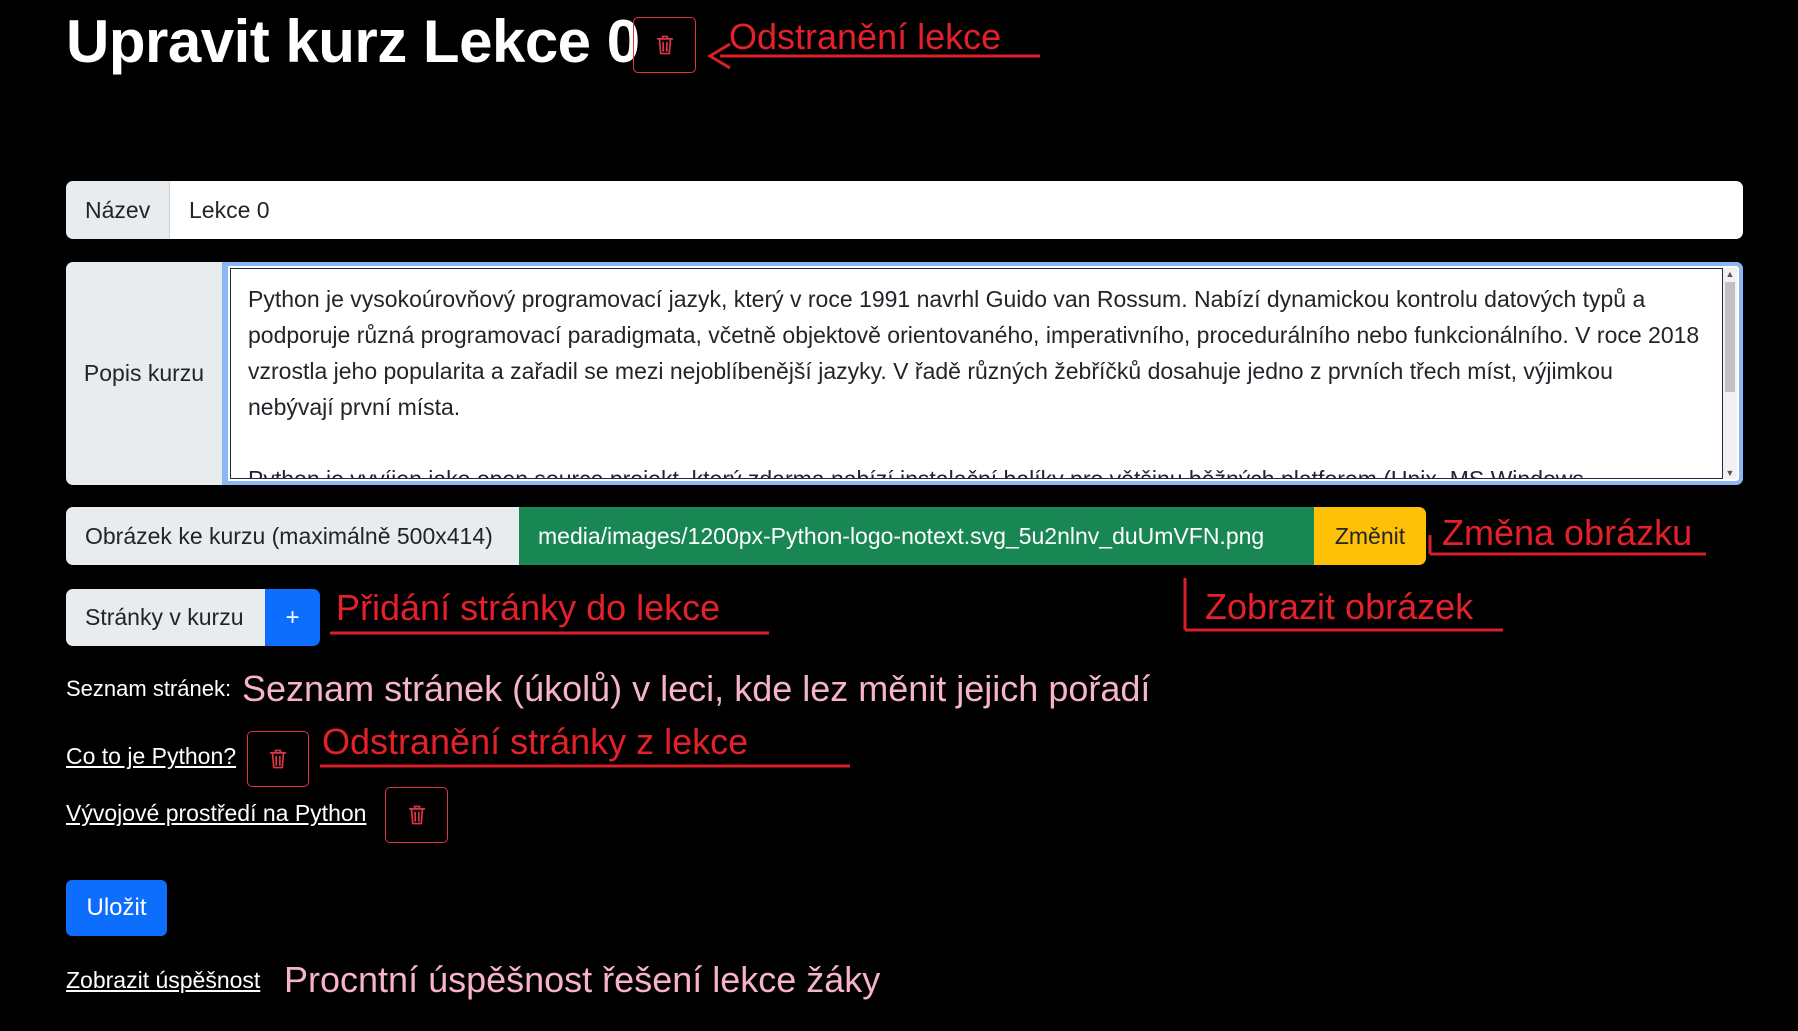  I want to click on annotation-delete-lesson: Odstranění lekce, so click(865, 36).